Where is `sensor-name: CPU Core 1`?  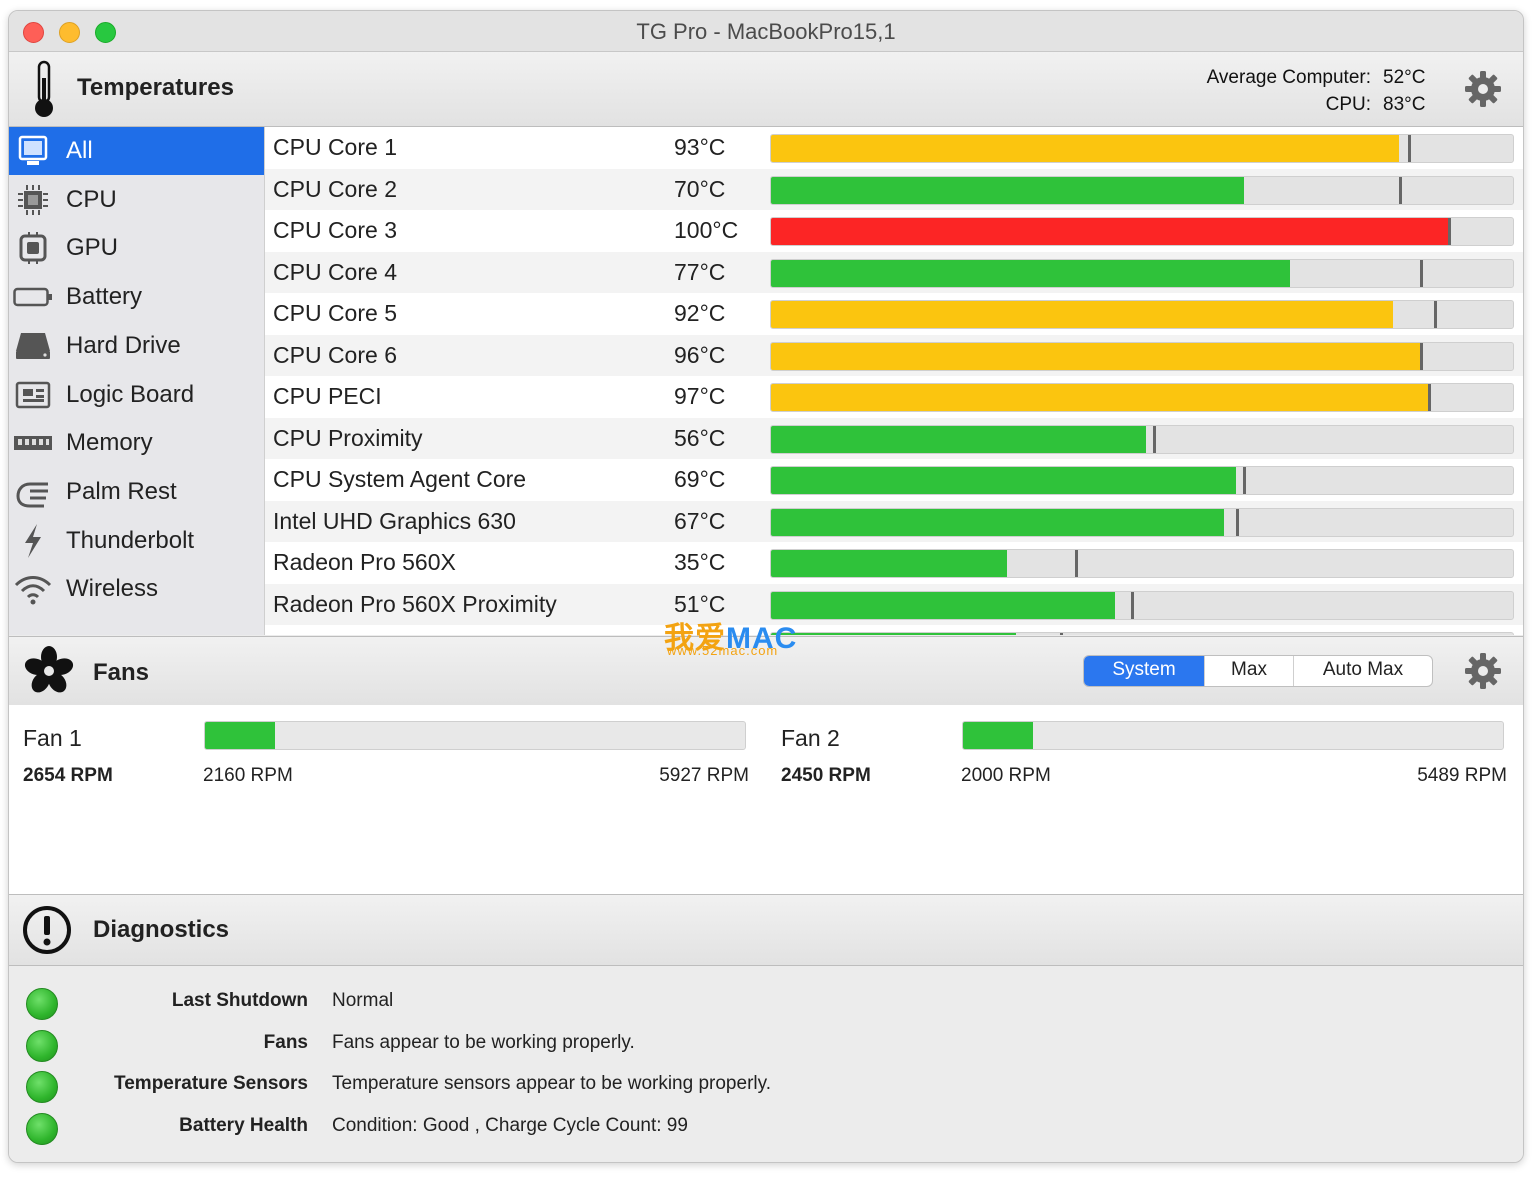
sensor-name: CPU Core 1 is located at coordinates (335, 147).